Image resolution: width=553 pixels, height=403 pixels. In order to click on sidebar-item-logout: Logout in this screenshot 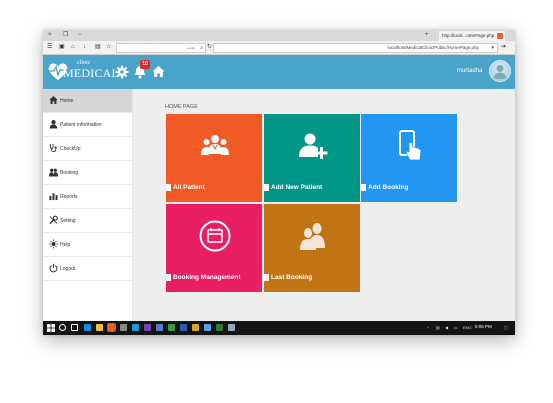, I will do `click(87, 269)`.